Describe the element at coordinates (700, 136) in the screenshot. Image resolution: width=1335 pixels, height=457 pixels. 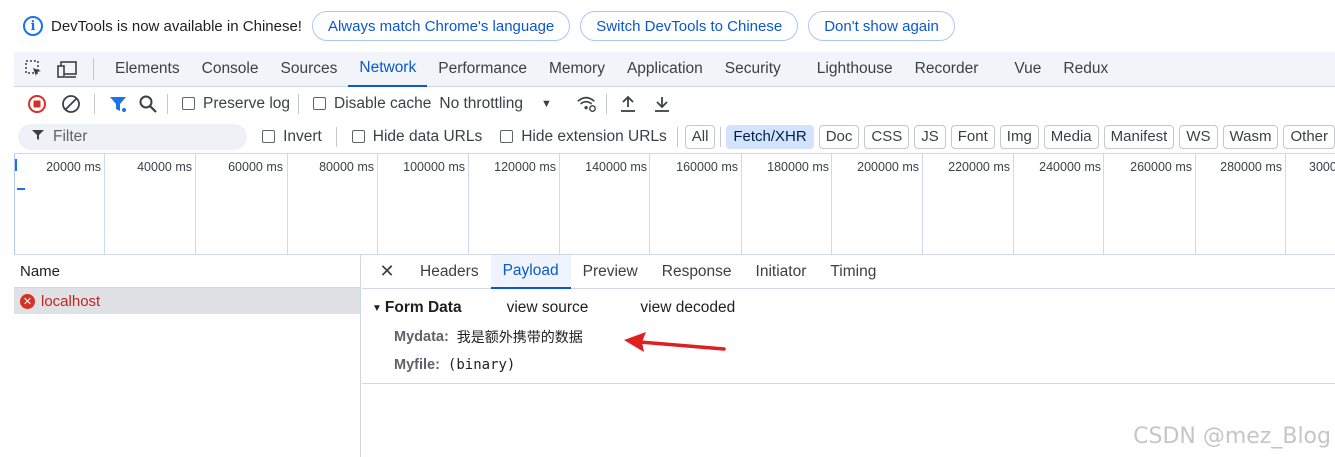
I see `type-filter-all: All` at that location.